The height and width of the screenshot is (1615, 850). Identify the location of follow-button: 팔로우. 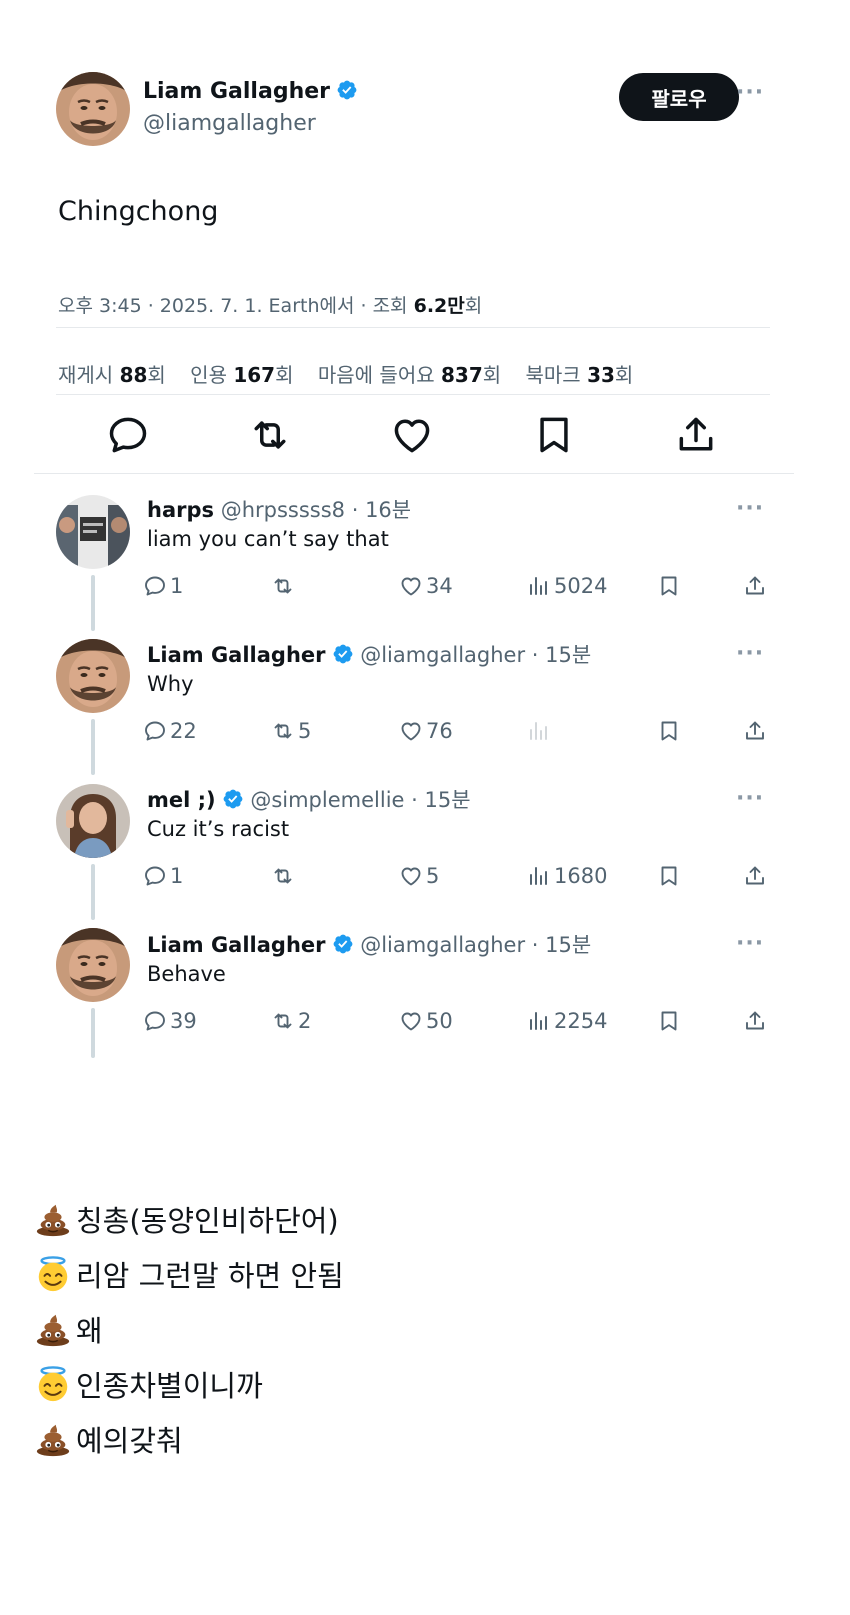
(679, 97).